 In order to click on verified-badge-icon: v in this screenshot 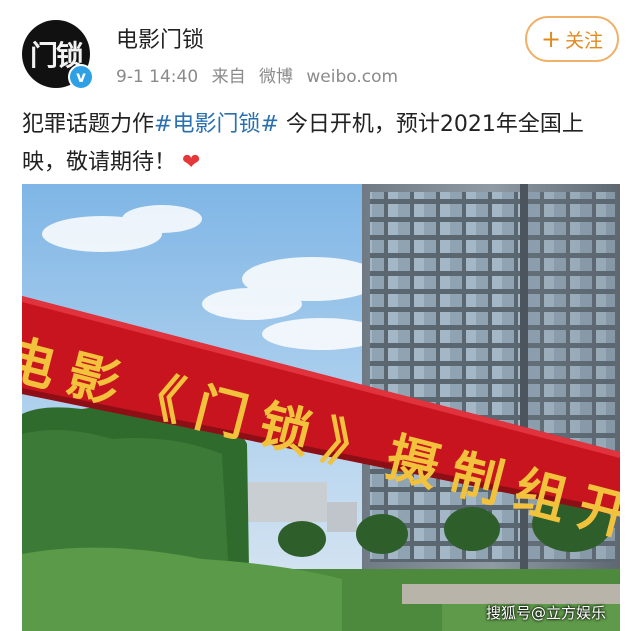, I will do `click(81, 77)`.